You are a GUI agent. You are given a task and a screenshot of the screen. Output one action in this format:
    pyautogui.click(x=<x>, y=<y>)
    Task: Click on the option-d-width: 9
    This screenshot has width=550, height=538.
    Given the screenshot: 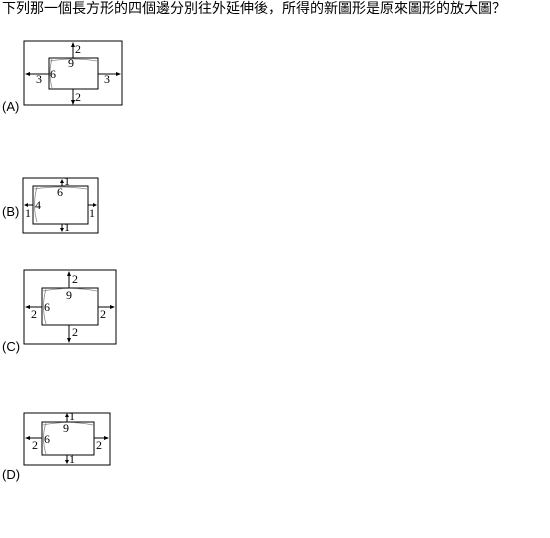 What is the action you would take?
    pyautogui.click(x=66, y=428)
    